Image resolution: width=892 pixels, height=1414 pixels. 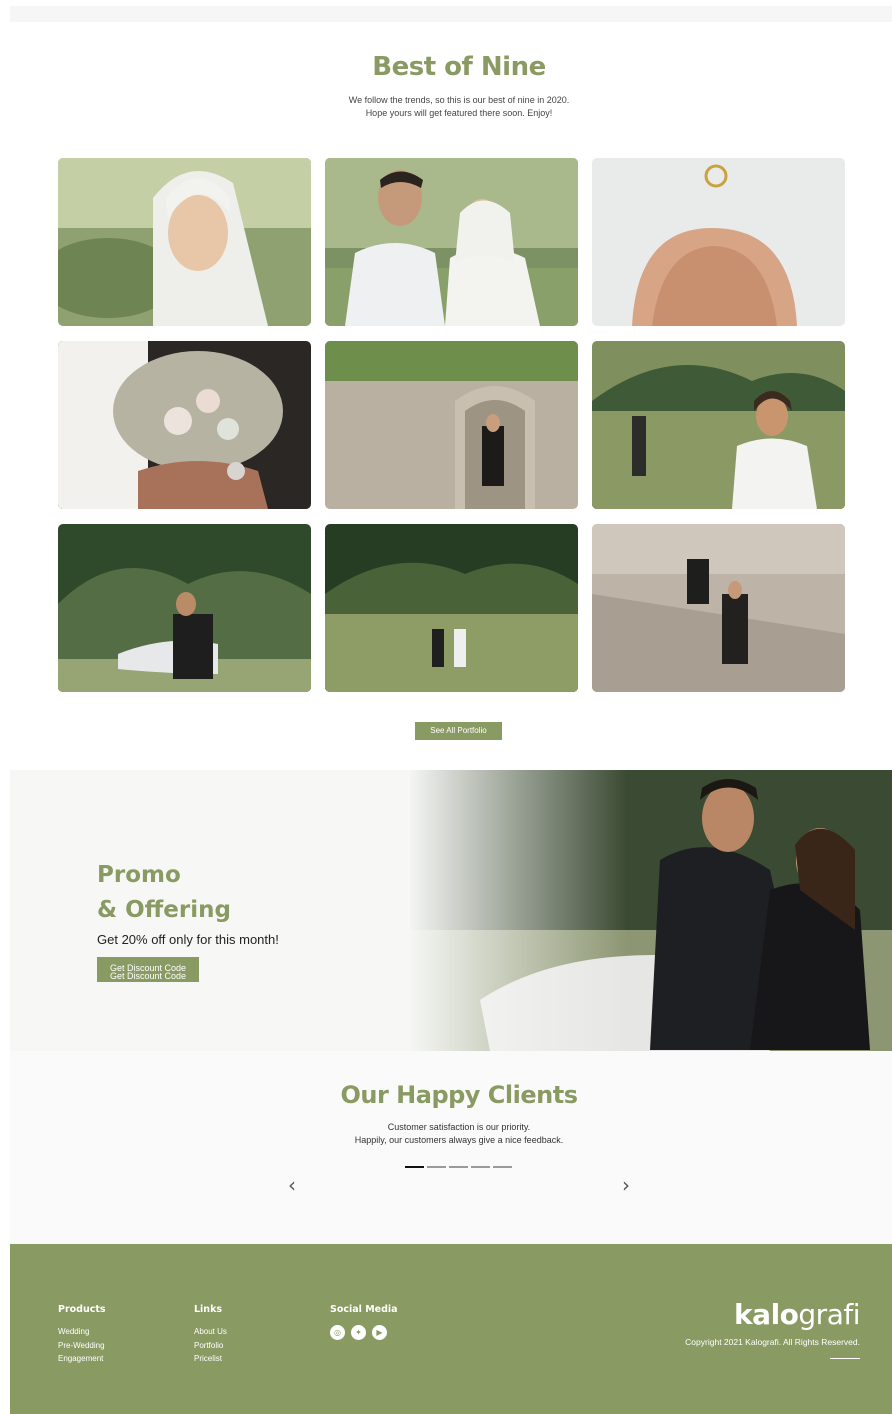 I want to click on brand-logo-light: grafi, so click(x=829, y=1314).